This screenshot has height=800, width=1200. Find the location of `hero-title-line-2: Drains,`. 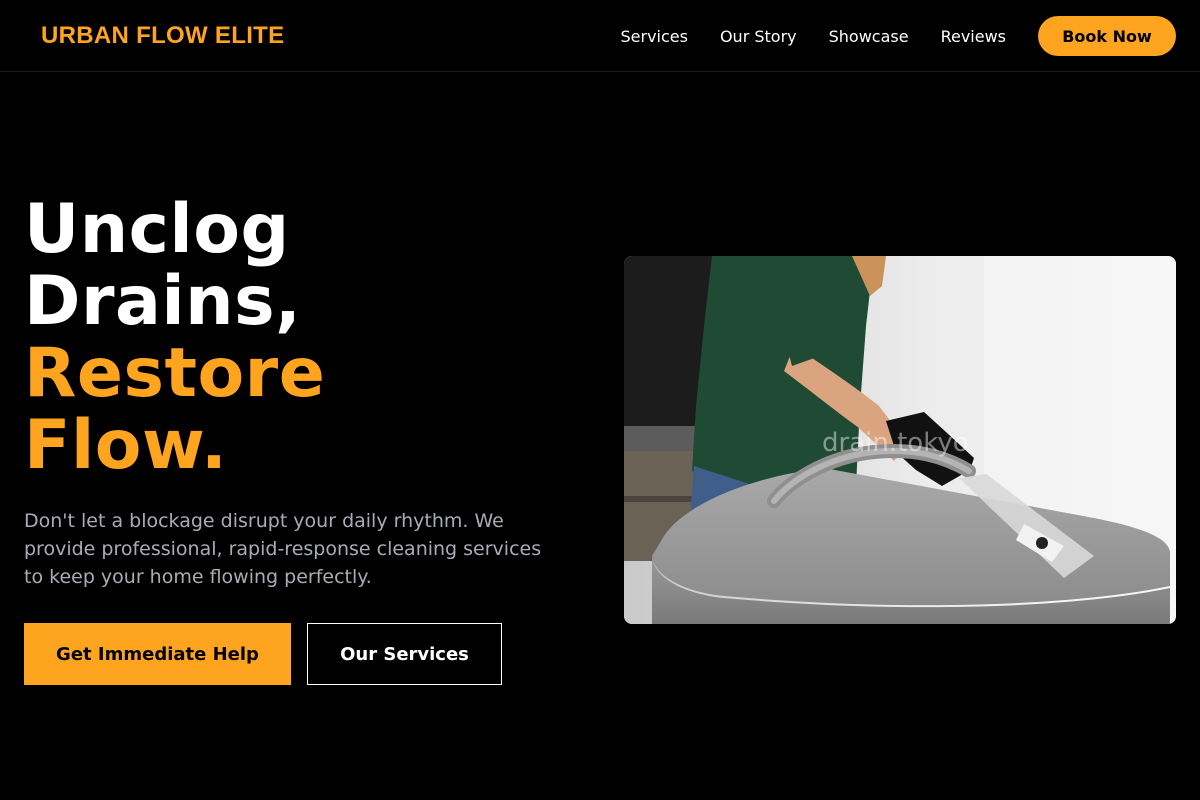

hero-title-line-2: Drains, is located at coordinates (163, 301).